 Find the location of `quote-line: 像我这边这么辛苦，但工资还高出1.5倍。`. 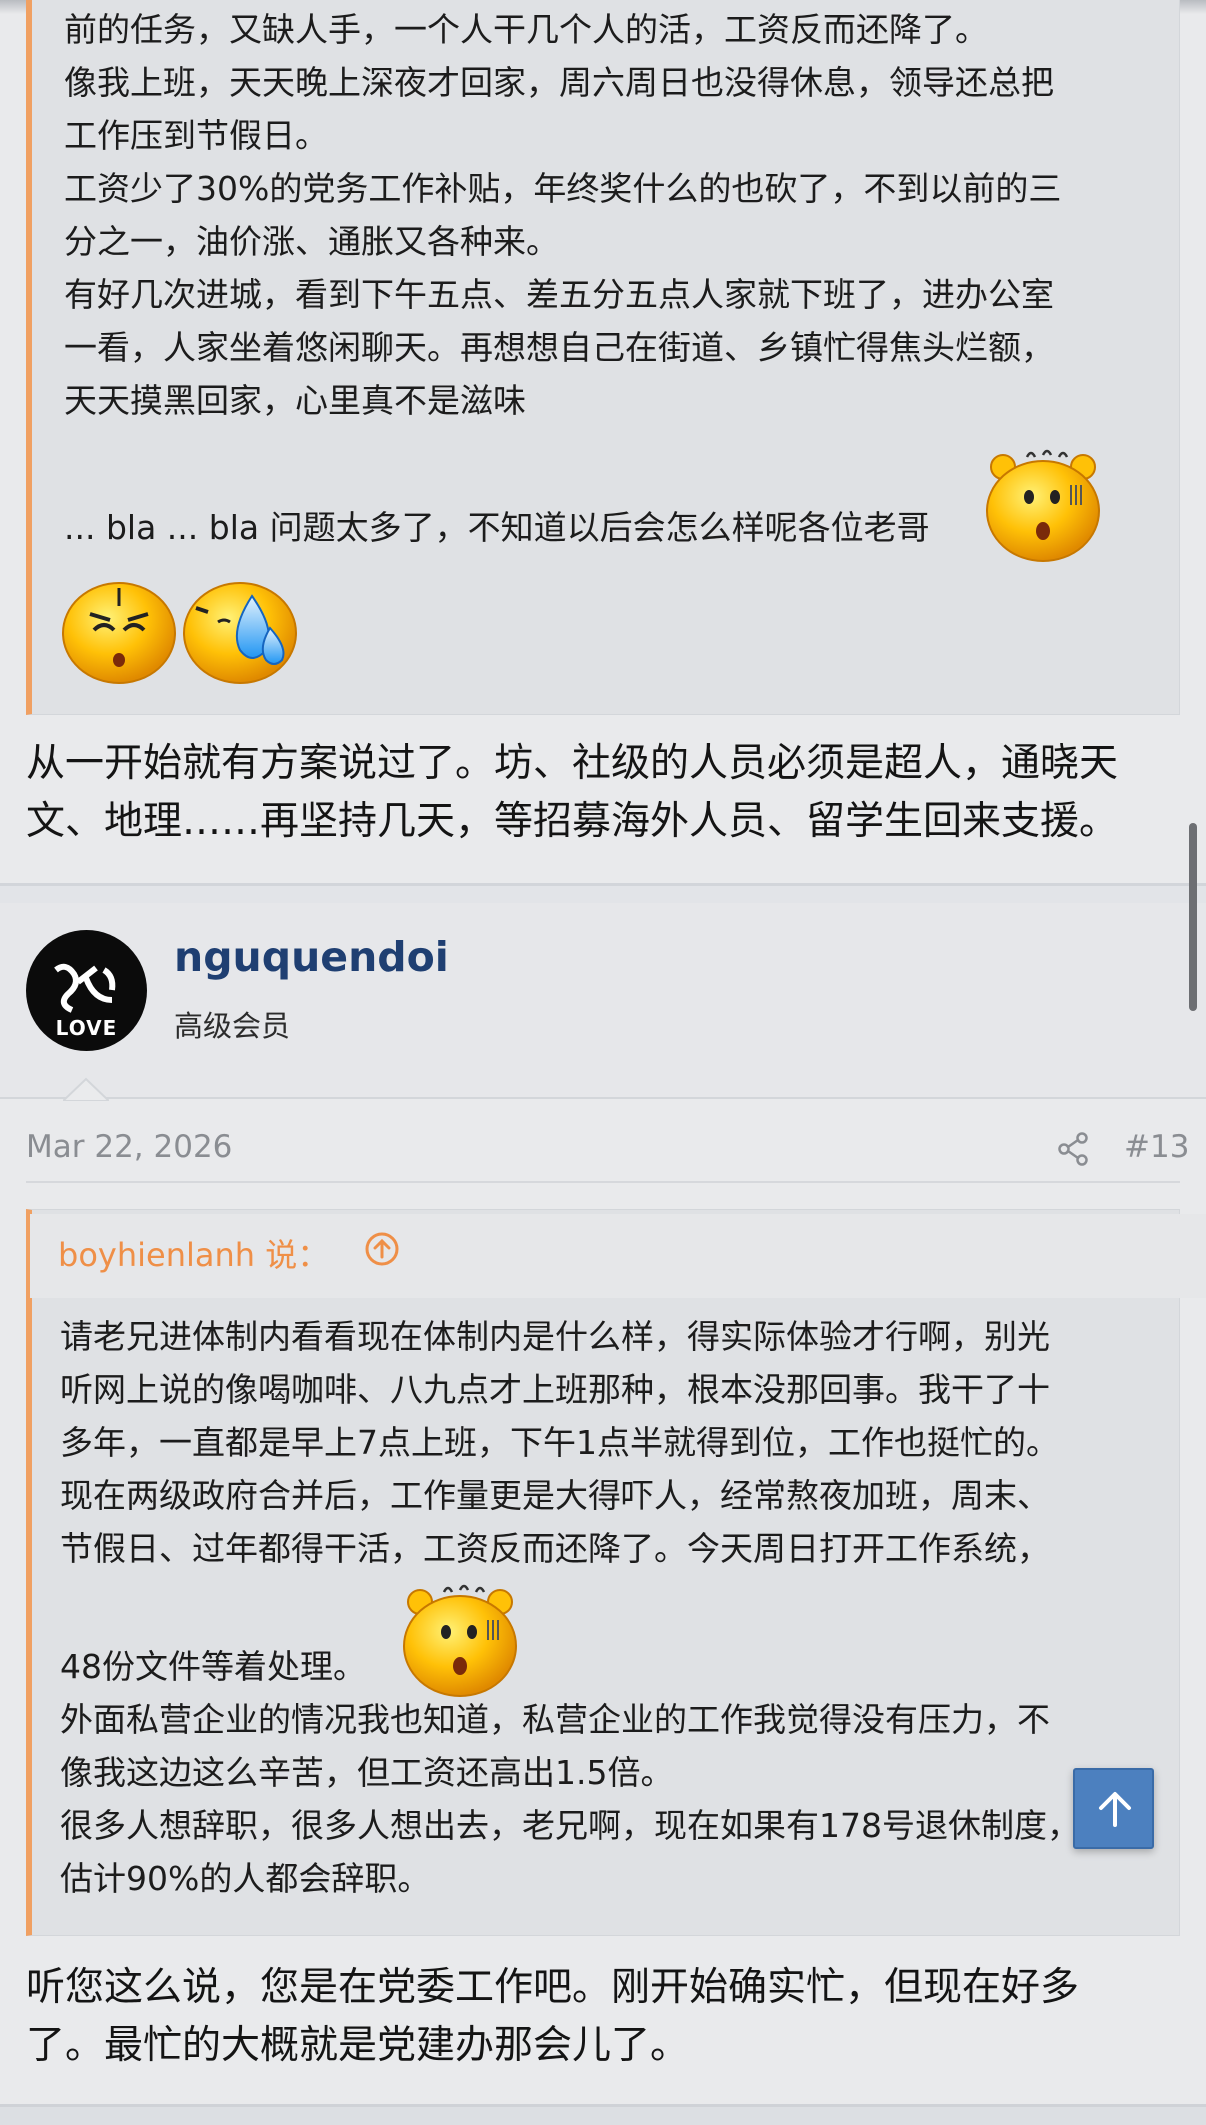

quote-line: 像我这边这么辛苦，但工资还高出1.5倍。 is located at coordinates (367, 1772).